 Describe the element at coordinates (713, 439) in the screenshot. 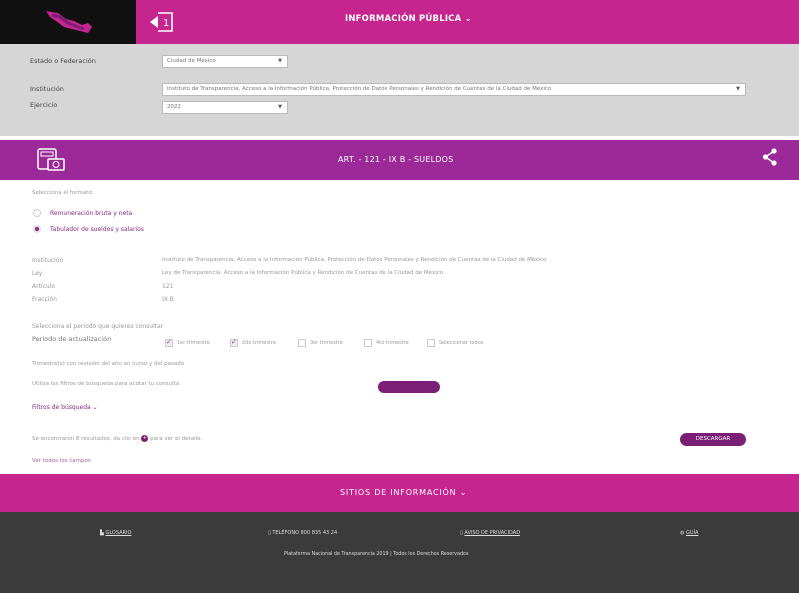

I see `descargar-button: DESCARGAR` at that location.